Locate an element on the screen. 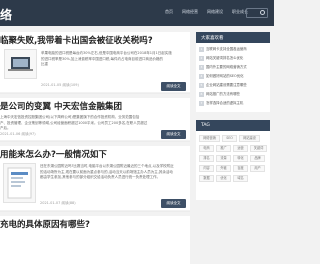 This screenshot has width=320, height=264. tag-item: 百度 is located at coordinates (240, 168).